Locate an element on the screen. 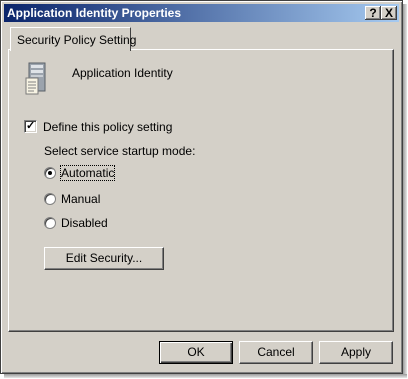  radio-label-manual: Manual is located at coordinates (80, 199).